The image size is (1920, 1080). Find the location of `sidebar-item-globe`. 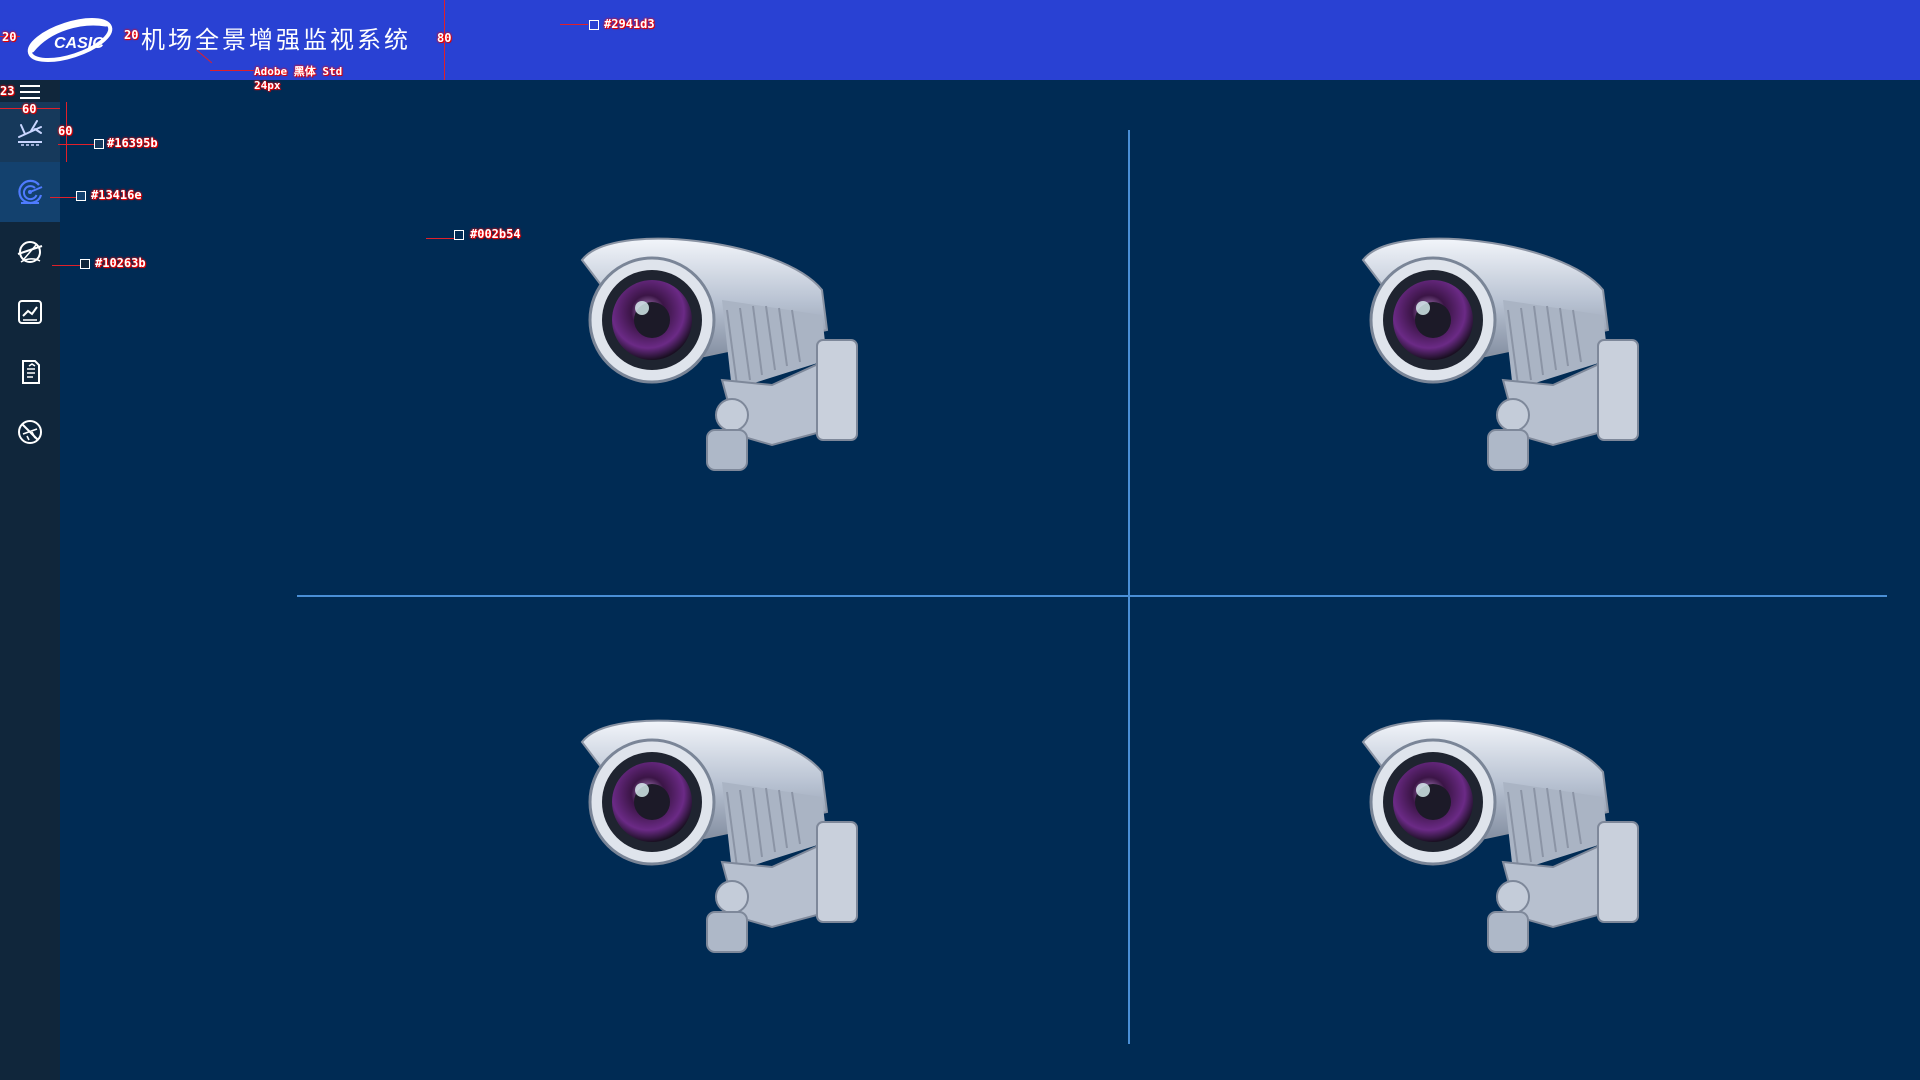

sidebar-item-globe is located at coordinates (30, 252).